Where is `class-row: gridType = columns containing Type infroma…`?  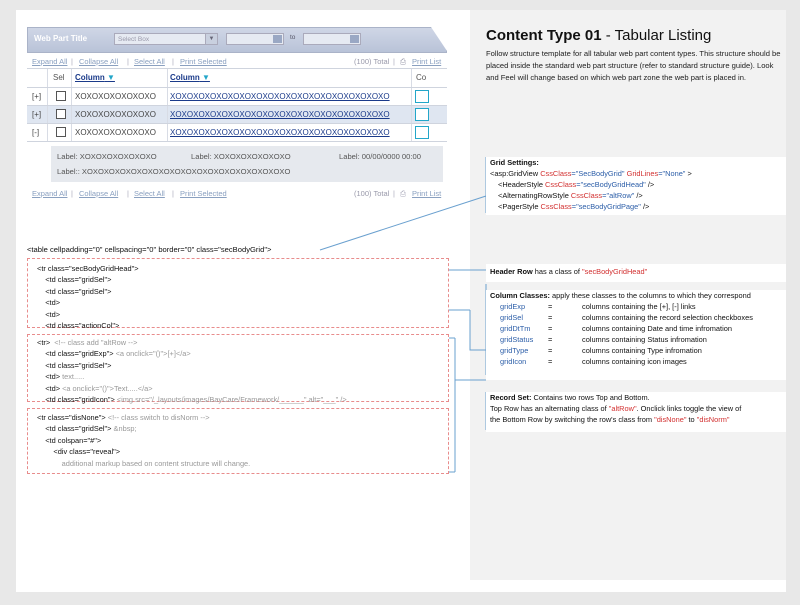
class-row: gridType = columns containing Type infroma… is located at coordinates (601, 350).